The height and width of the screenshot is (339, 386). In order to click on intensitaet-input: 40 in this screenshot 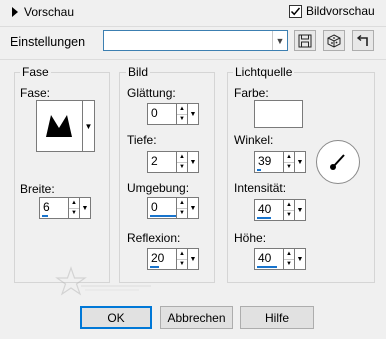, I will do `click(269, 210)`.